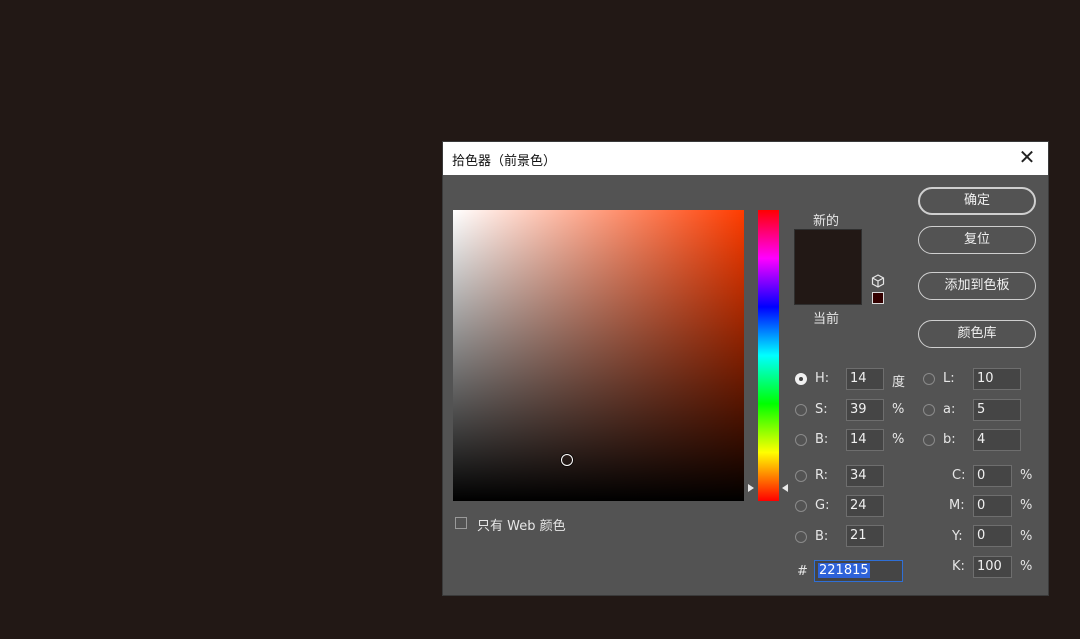  What do you see at coordinates (822, 378) in the screenshot?
I see `h-label: H:` at bounding box center [822, 378].